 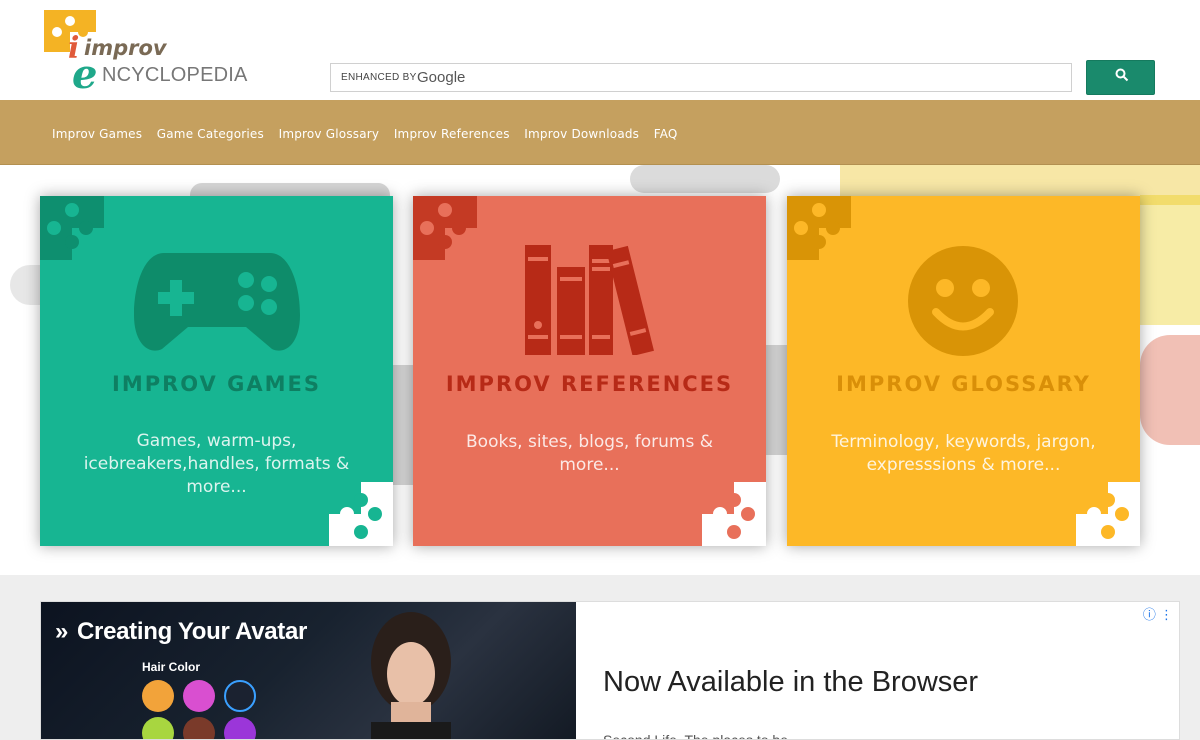 I want to click on search-enhanced-label: ENHANCED BY, so click(x=379, y=77).